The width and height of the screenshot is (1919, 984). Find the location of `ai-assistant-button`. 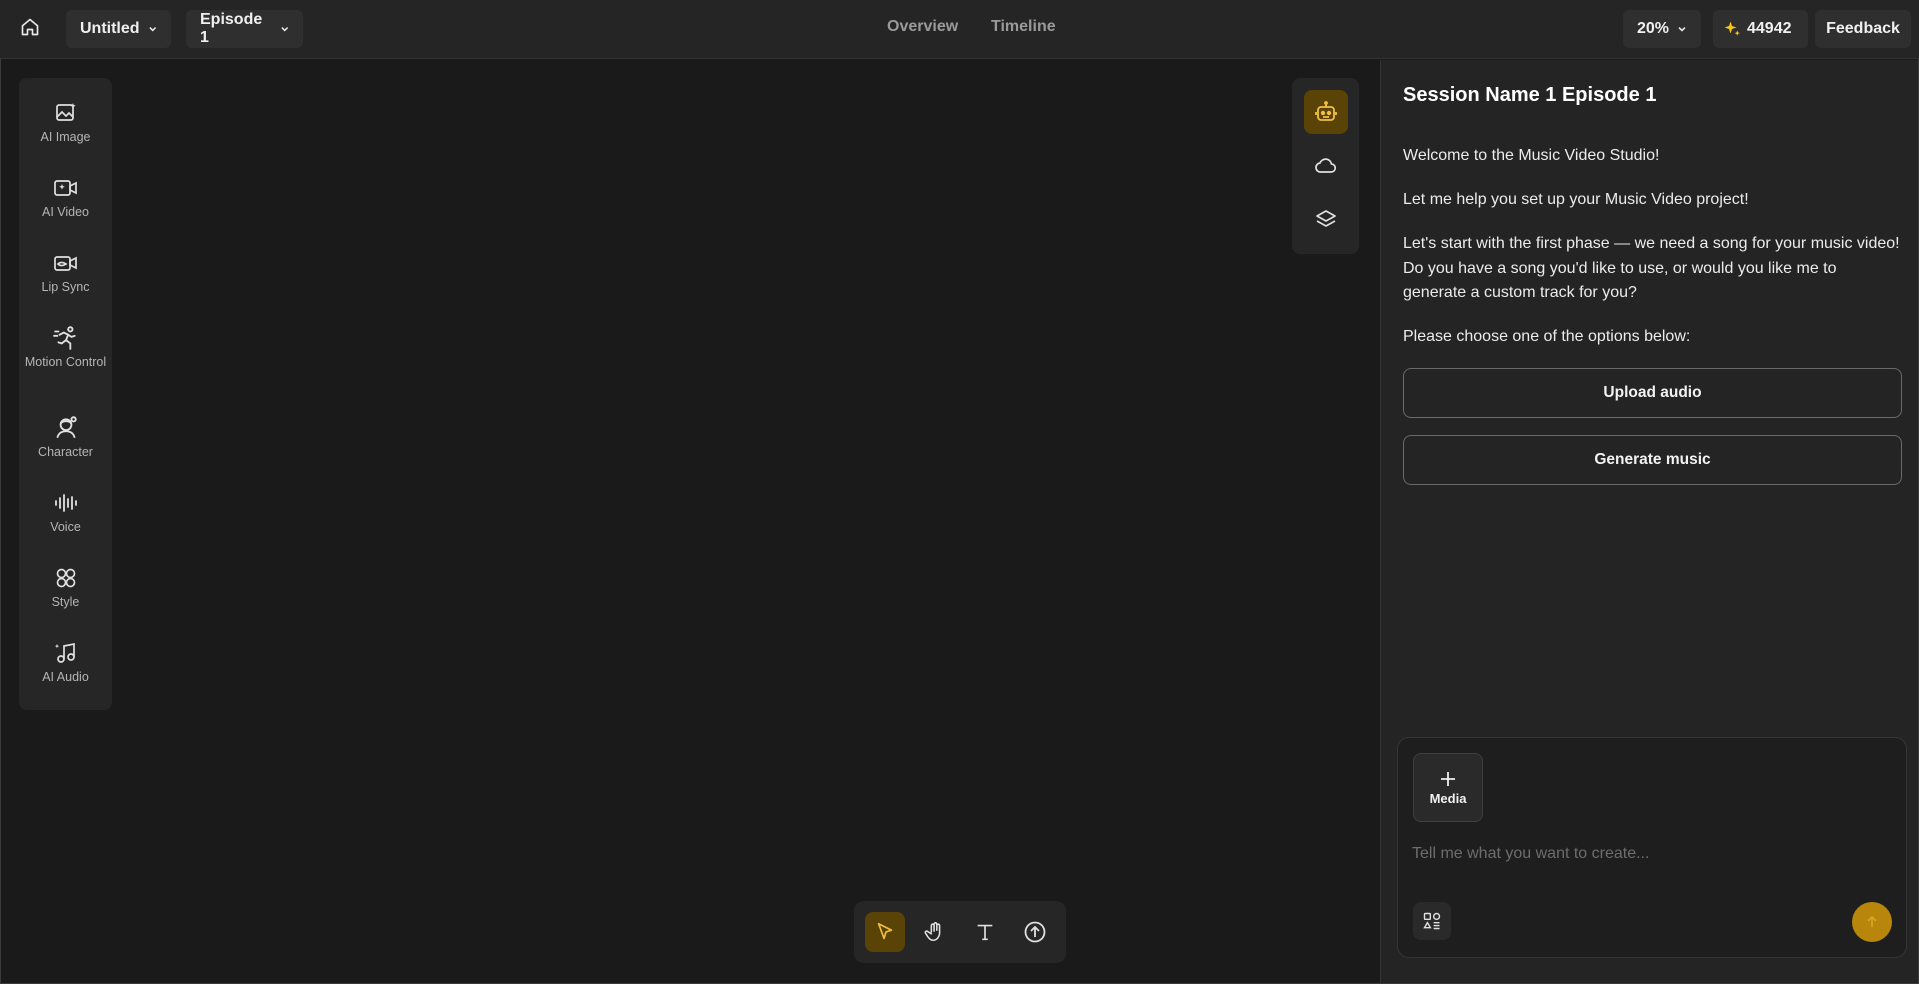

ai-assistant-button is located at coordinates (1326, 112).